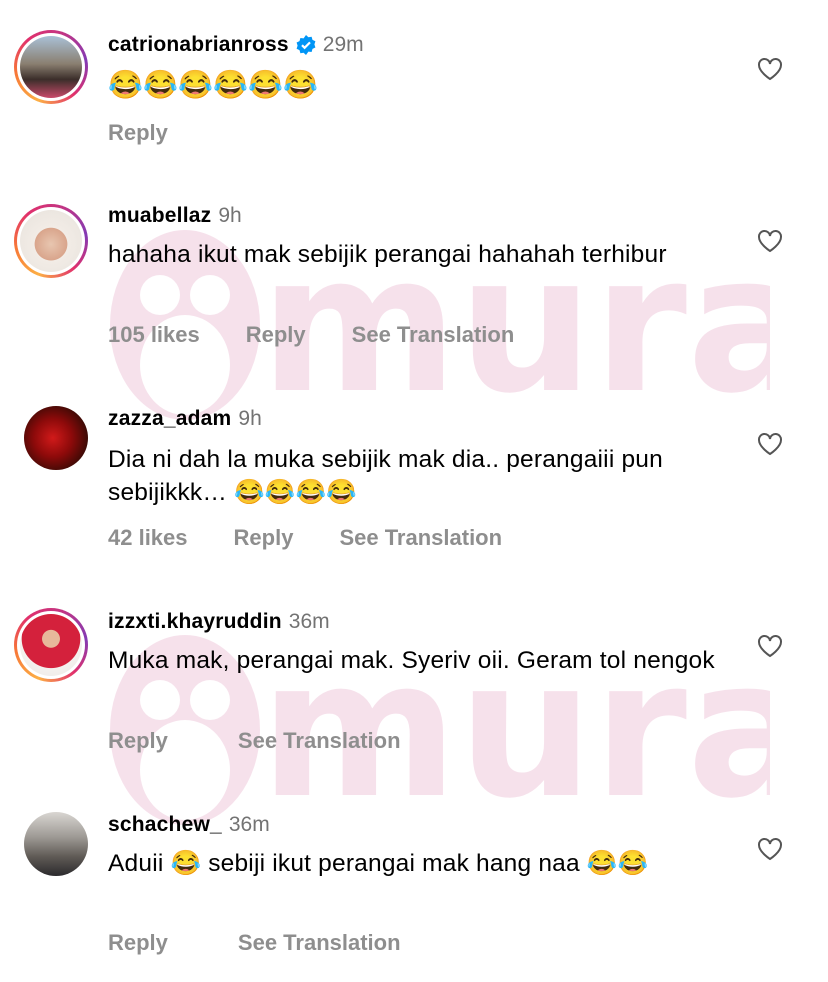 This screenshot has width=828, height=982. What do you see at coordinates (198, 45) in the screenshot?
I see `username: catrionabrianross` at bounding box center [198, 45].